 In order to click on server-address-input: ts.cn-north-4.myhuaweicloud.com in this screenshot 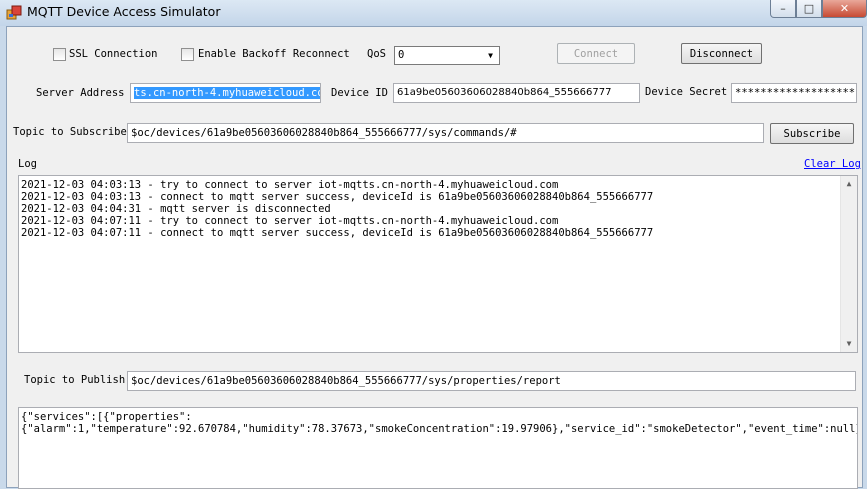, I will do `click(225, 93)`.